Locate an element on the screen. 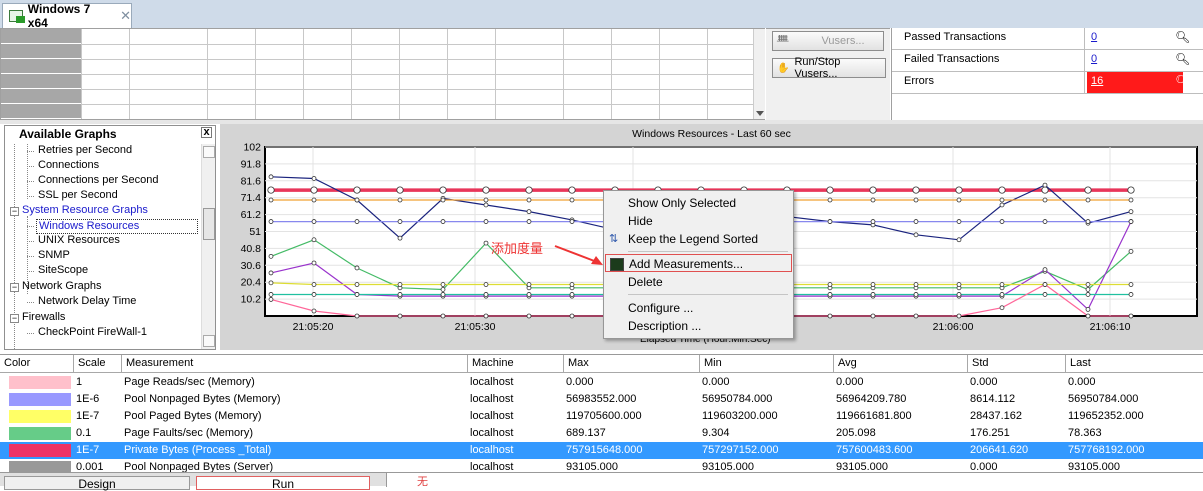  table-cell: 119705600.000 is located at coordinates (604, 416).